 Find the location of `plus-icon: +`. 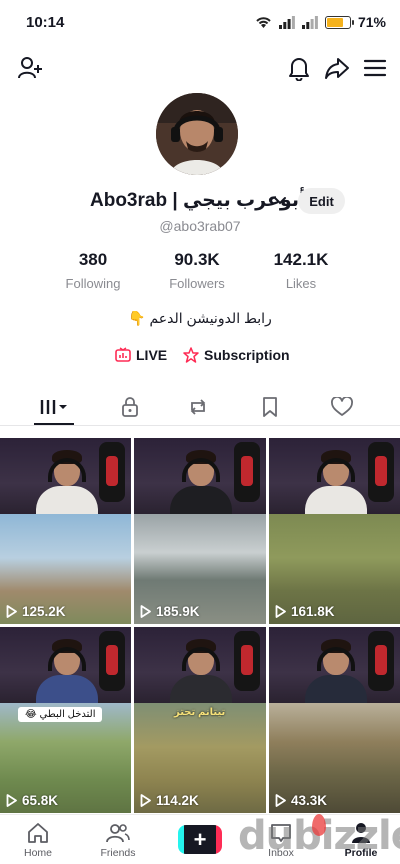

plus-icon: + is located at coordinates (200, 839).